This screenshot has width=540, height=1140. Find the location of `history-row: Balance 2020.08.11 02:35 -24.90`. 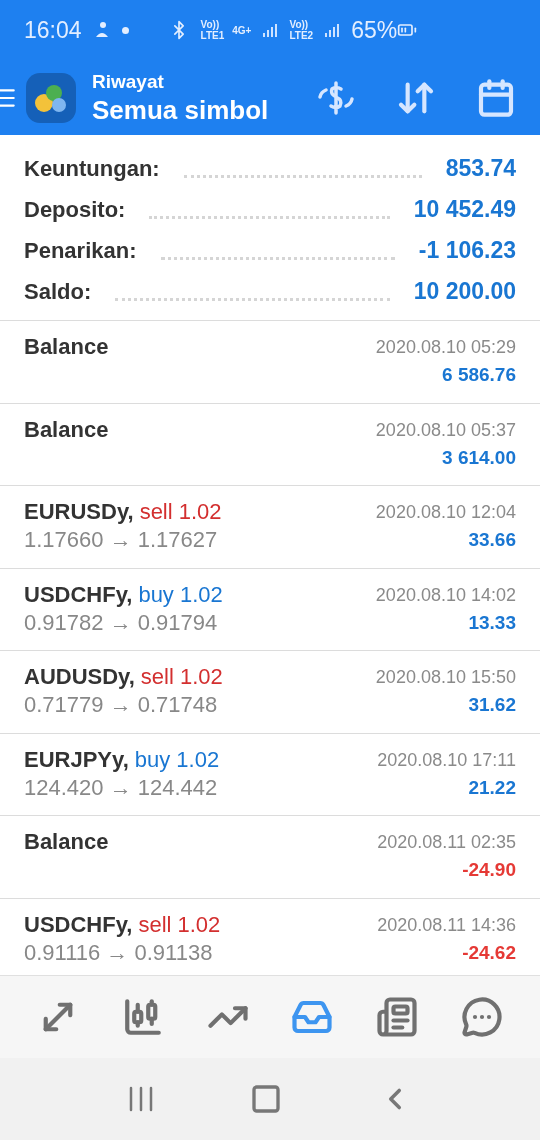

history-row: Balance 2020.08.11 02:35 -24.90 is located at coordinates (270, 857).